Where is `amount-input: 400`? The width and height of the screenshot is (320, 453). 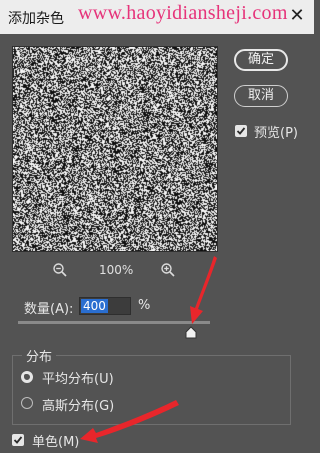
amount-input: 400 is located at coordinates (105, 306).